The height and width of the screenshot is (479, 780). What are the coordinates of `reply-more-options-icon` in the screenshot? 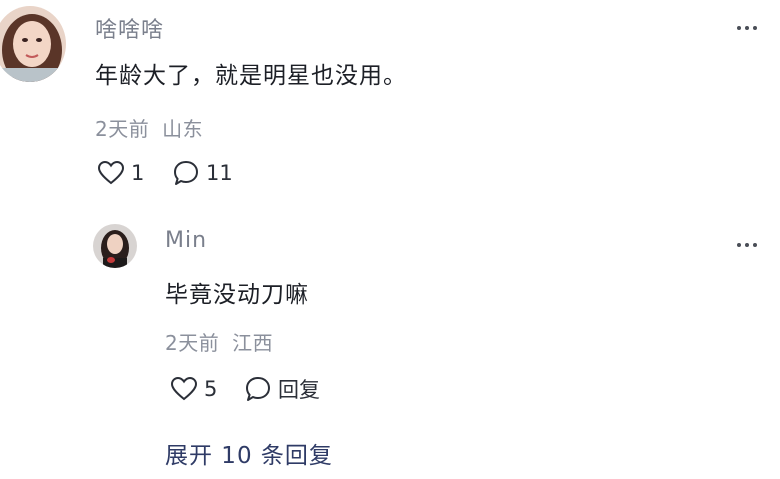 It's located at (747, 245).